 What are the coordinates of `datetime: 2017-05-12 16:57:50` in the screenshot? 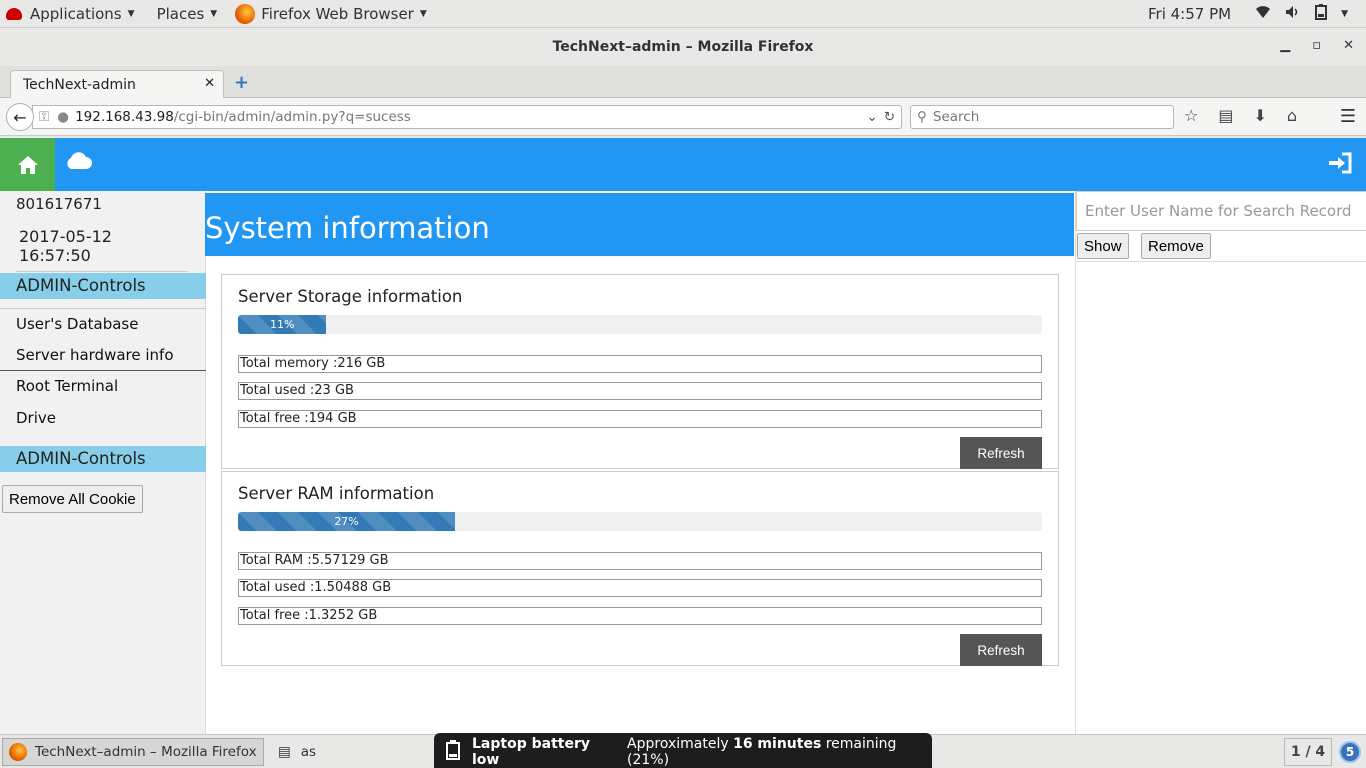 It's located at (102, 248).